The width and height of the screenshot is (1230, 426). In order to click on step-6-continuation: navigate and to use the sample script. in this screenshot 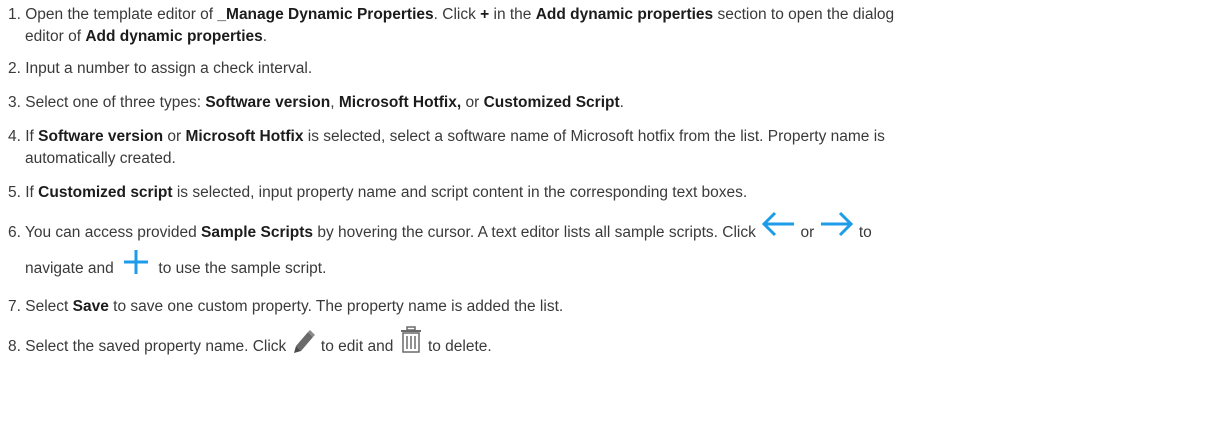, I will do `click(614, 264)`.